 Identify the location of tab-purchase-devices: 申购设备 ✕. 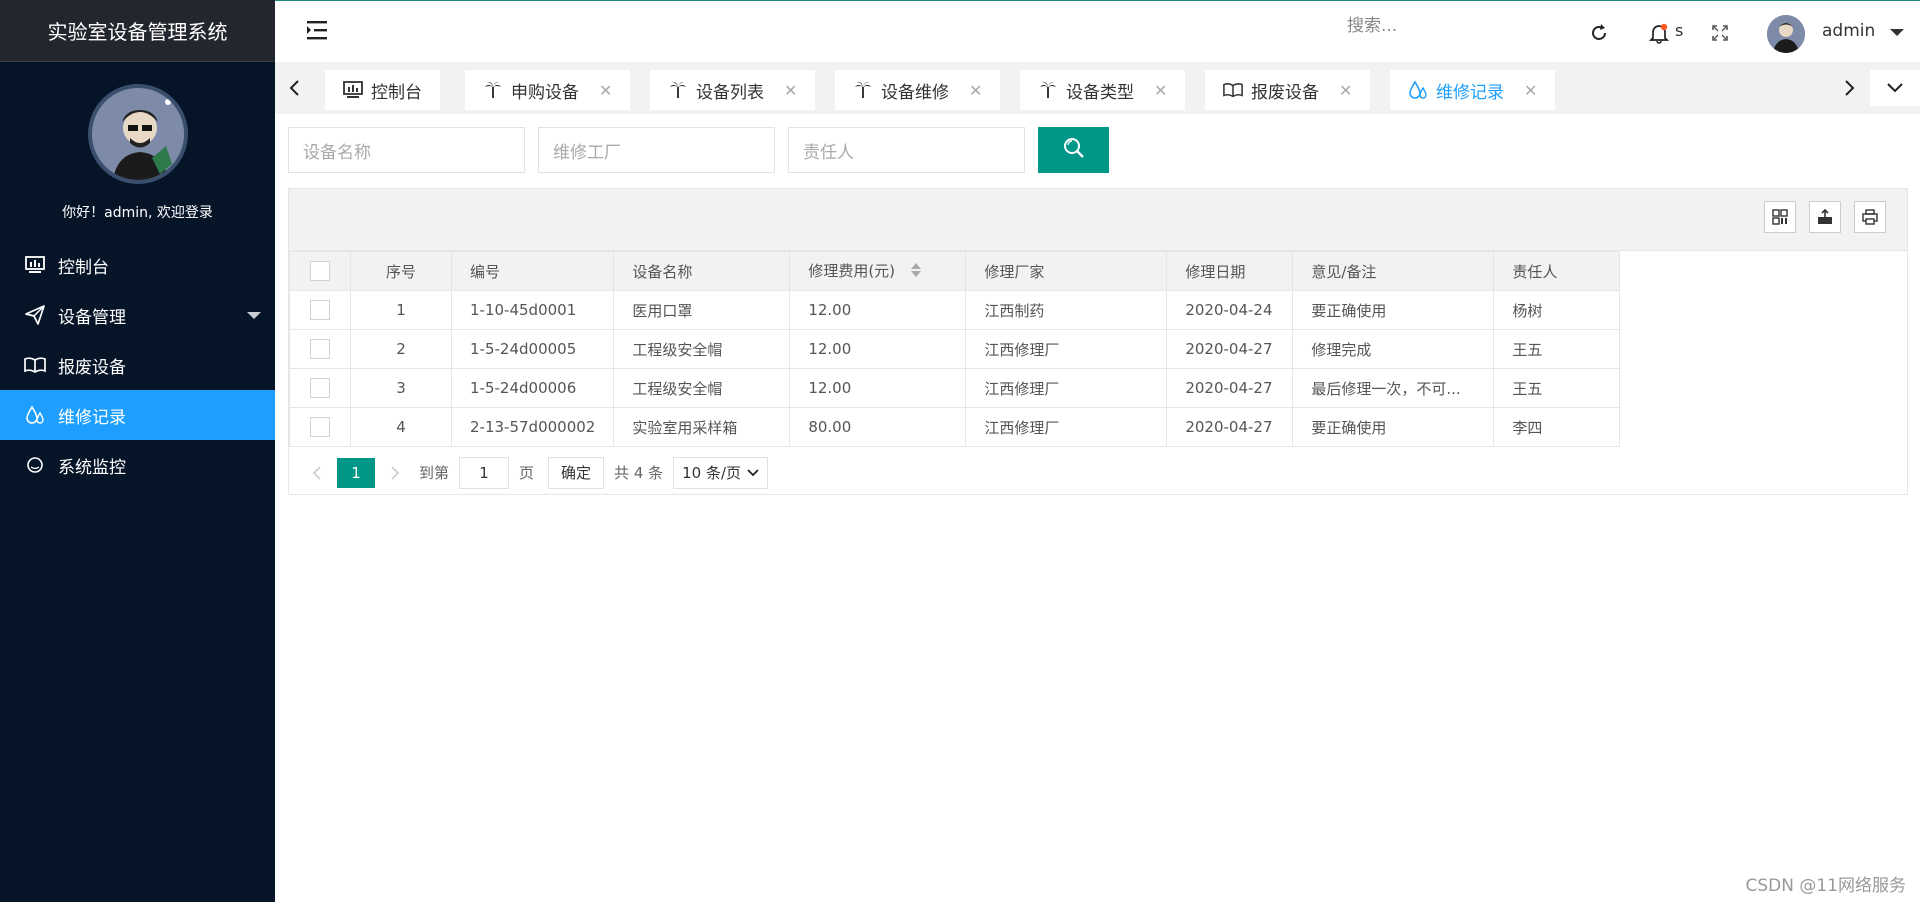
(548, 90).